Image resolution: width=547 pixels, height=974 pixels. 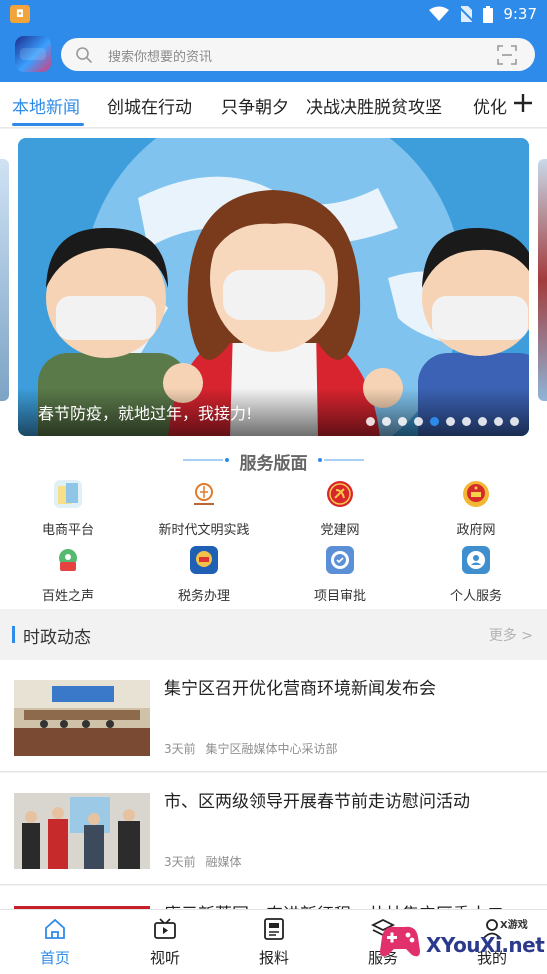 I want to click on watermark-badge: X游戏, so click(x=514, y=925).